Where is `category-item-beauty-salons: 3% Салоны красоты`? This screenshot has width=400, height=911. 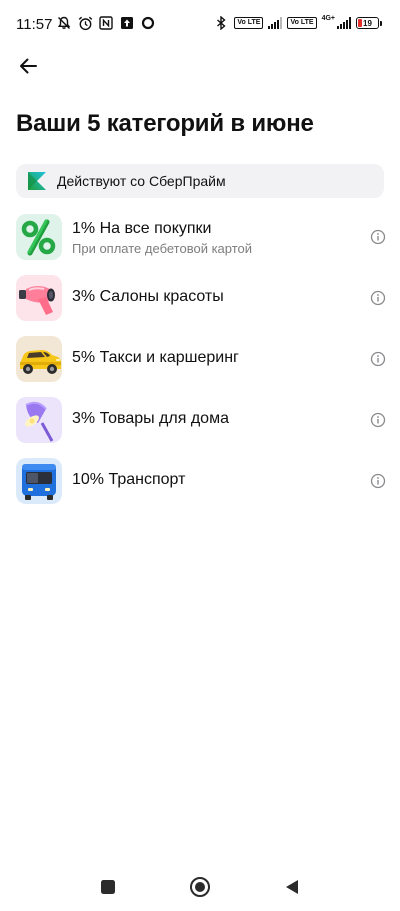
category-item-beauty-salons: 3% Салоны красоты is located at coordinates (200, 298).